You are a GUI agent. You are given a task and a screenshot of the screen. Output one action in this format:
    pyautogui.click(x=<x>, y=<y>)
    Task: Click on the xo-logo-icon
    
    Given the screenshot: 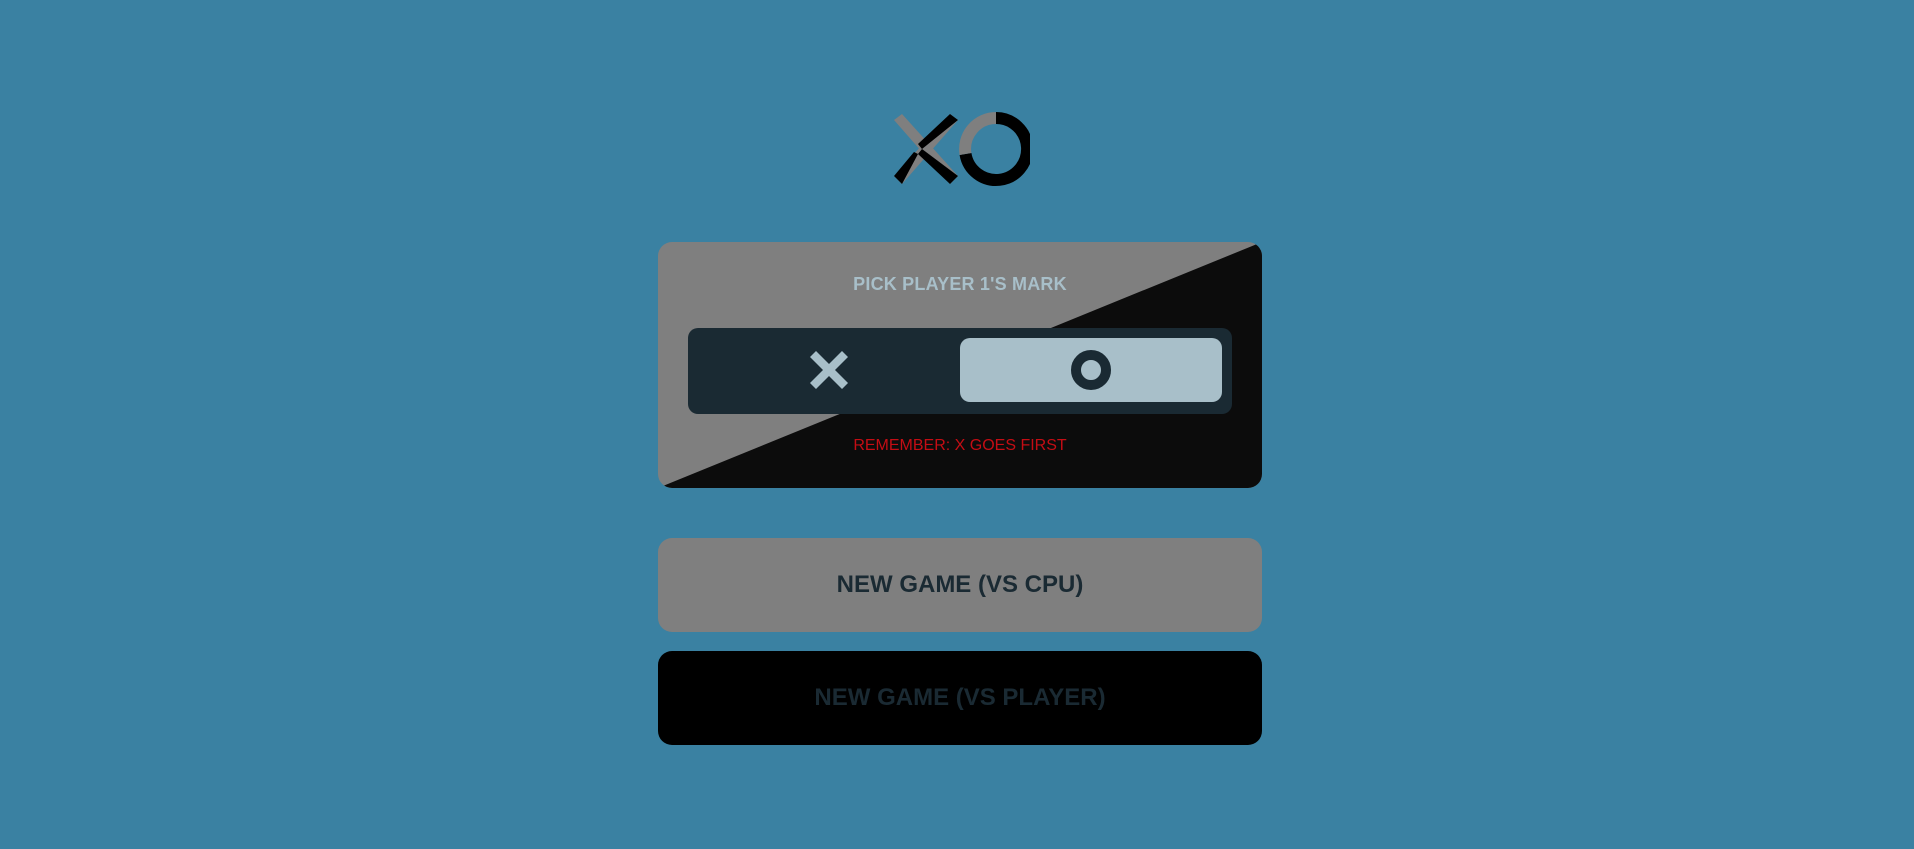 What is the action you would take?
    pyautogui.click(x=962, y=148)
    